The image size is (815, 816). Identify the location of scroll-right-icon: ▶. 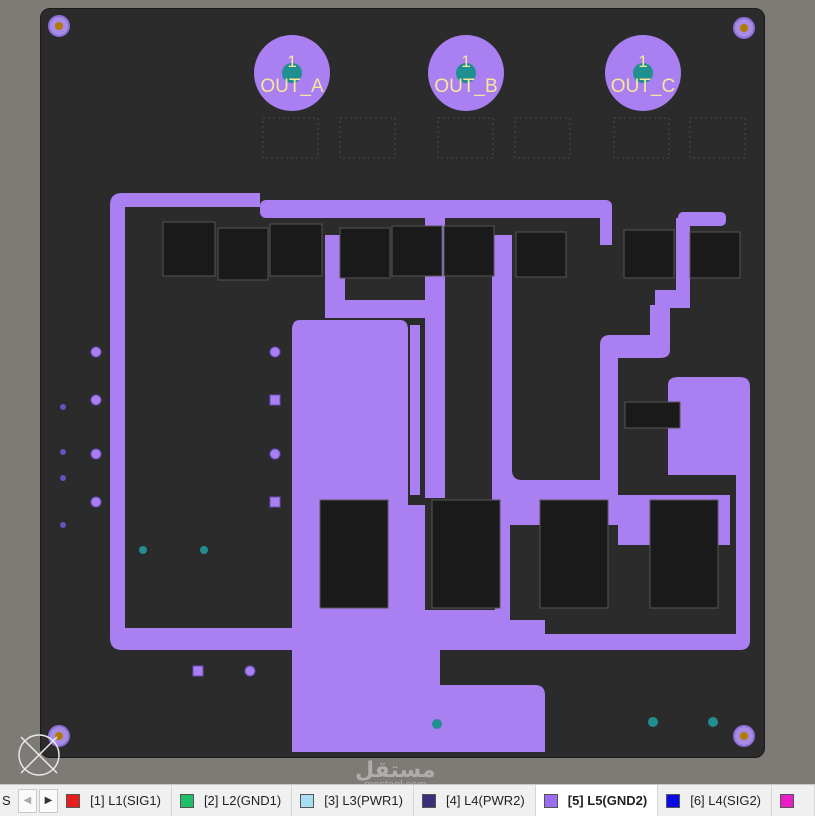
(48, 800).